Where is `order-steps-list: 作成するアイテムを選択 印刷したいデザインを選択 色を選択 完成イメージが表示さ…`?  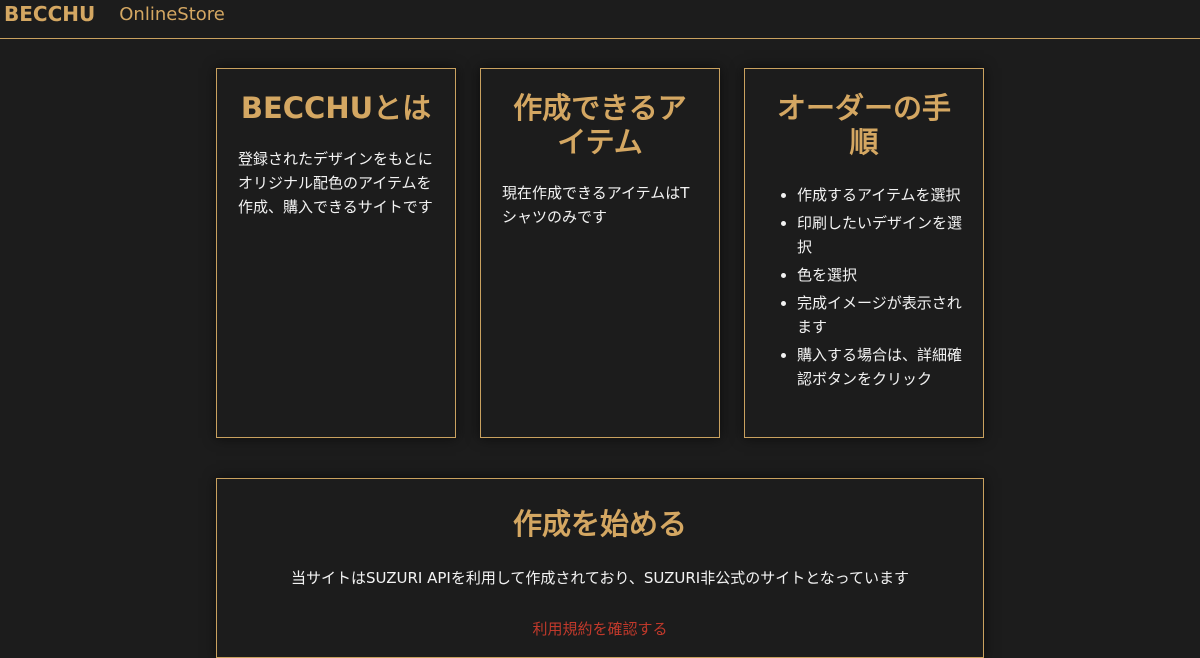 order-steps-list: 作成するアイテムを選択 印刷したいデザインを選択 色を選択 完成イメージが表示さ… is located at coordinates (864, 287).